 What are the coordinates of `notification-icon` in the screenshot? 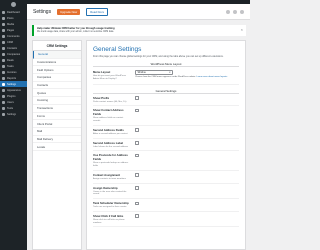 It's located at (228, 11).